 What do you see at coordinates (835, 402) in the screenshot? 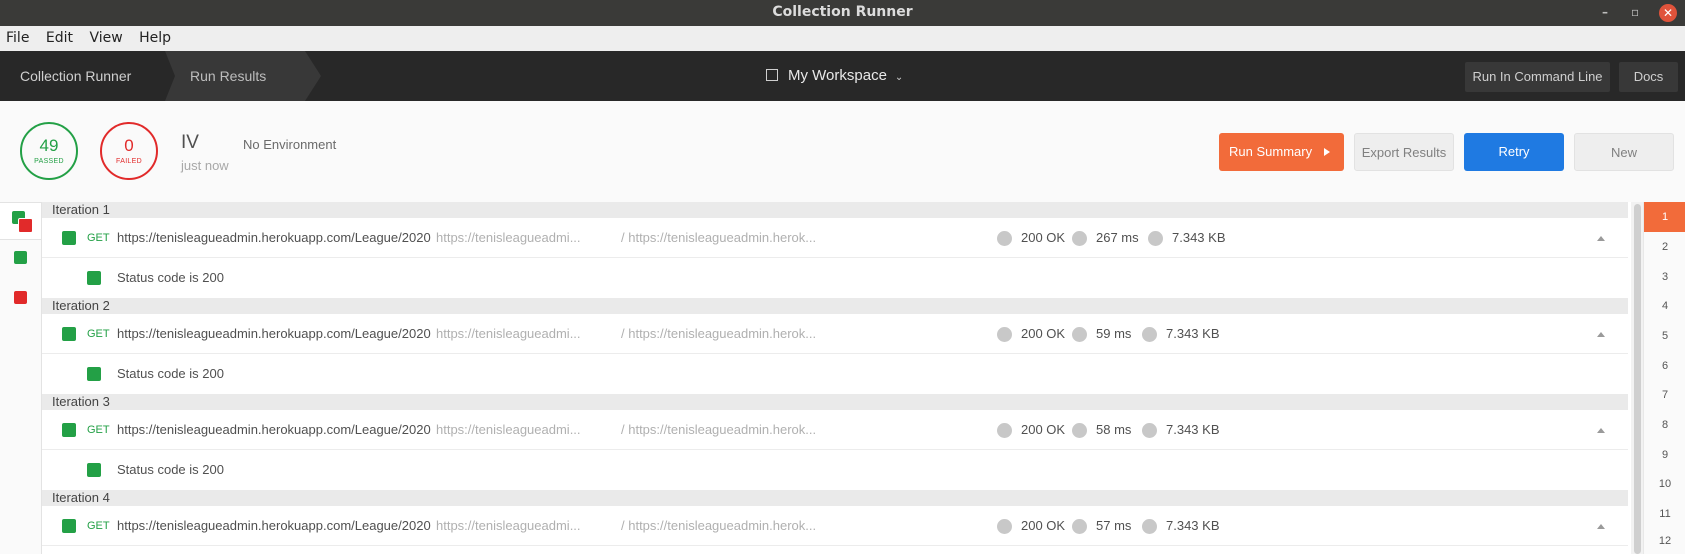
I see `iteration-header: Iteration 3` at bounding box center [835, 402].